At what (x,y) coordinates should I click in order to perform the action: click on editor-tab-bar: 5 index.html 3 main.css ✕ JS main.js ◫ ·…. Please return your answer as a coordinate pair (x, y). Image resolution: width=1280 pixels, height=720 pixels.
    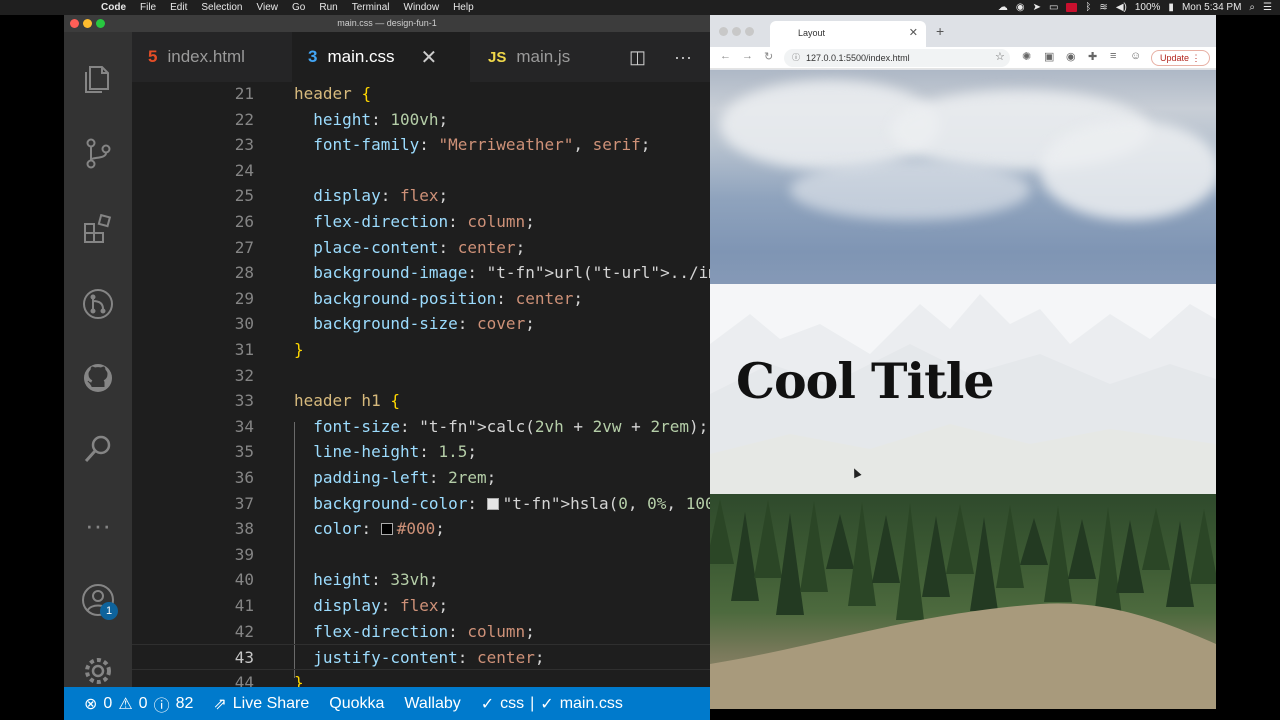
    Looking at the image, I should click on (421, 57).